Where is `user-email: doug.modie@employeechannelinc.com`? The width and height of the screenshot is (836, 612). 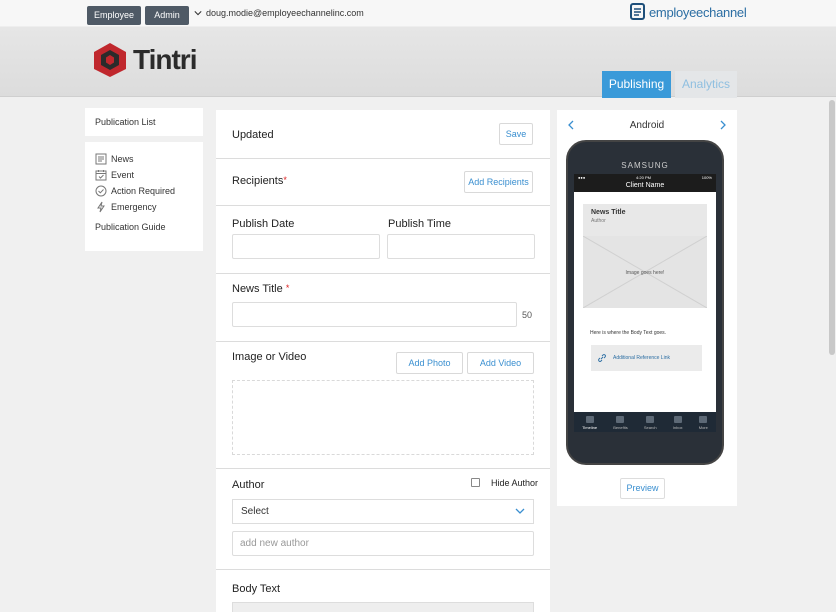 user-email: doug.modie@employeechannelinc.com is located at coordinates (285, 13).